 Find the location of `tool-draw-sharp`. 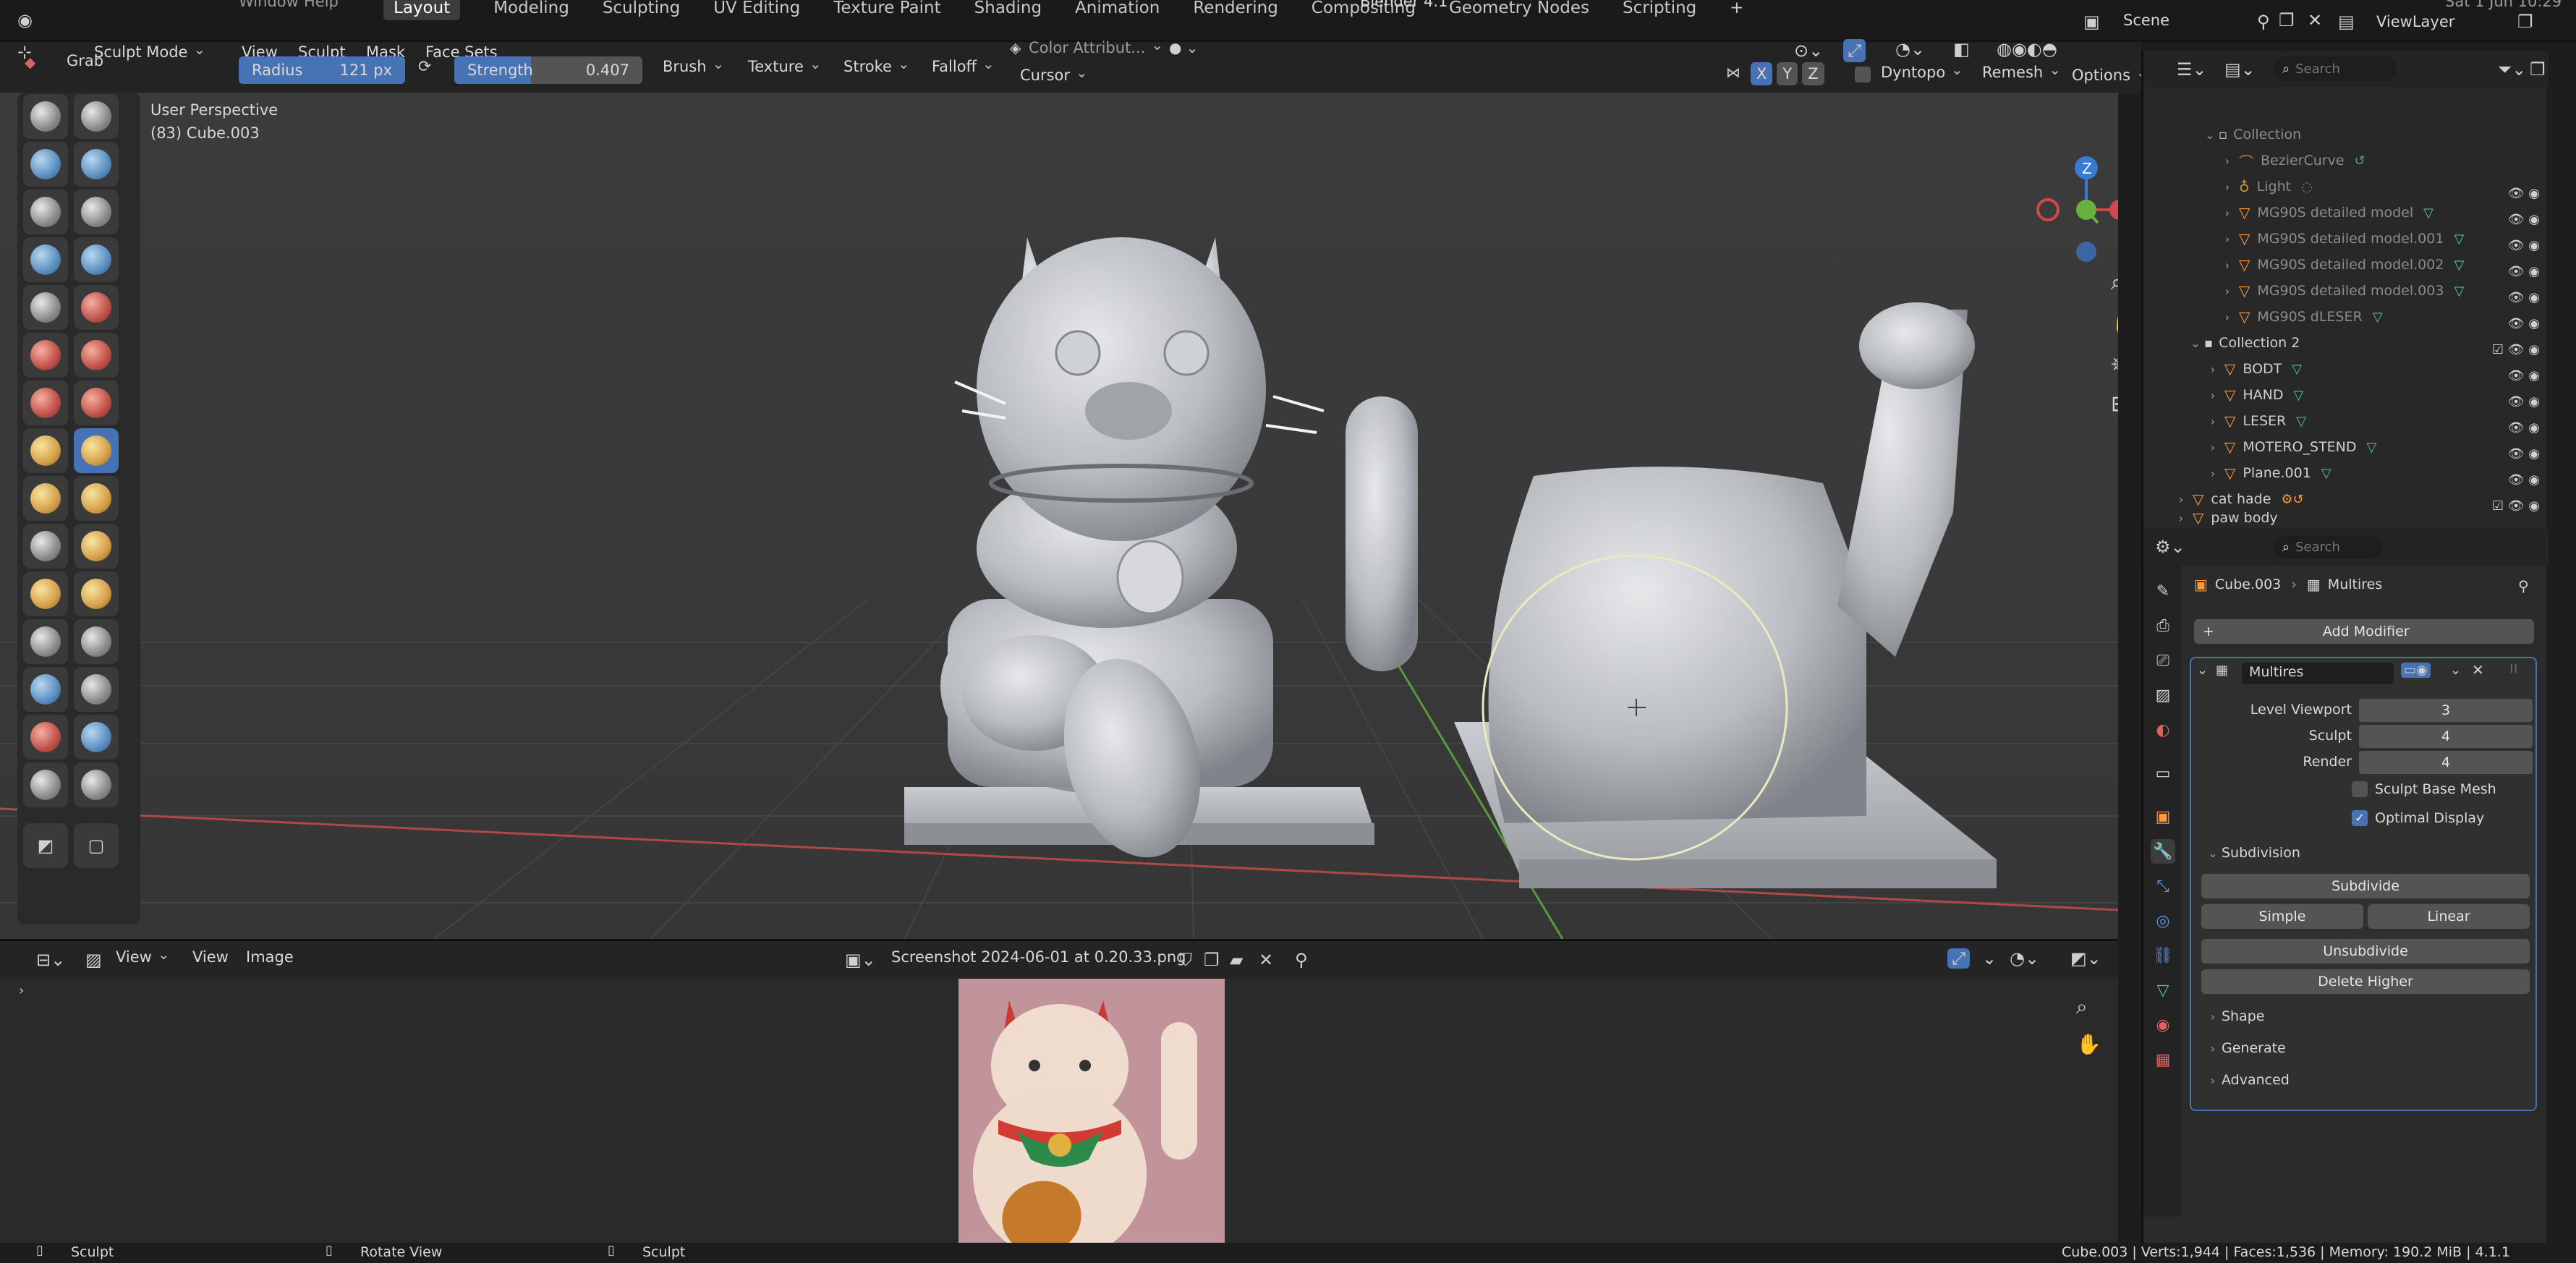

tool-draw-sharp is located at coordinates (96, 116).